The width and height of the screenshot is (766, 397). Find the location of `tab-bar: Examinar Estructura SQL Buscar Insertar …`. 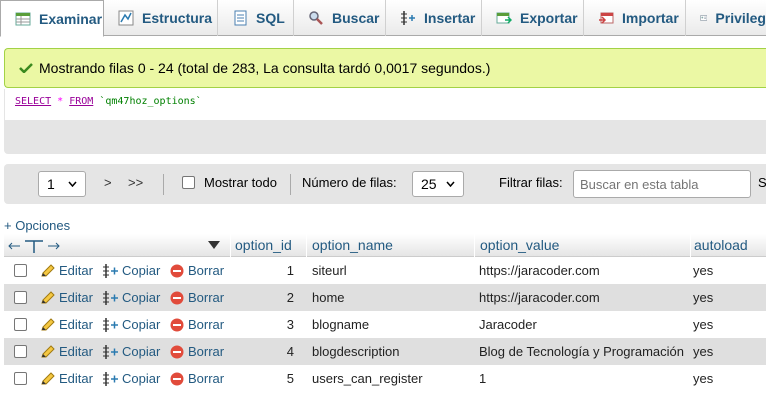

tab-bar: Examinar Estructura SQL Buscar Insertar … is located at coordinates (383, 18).